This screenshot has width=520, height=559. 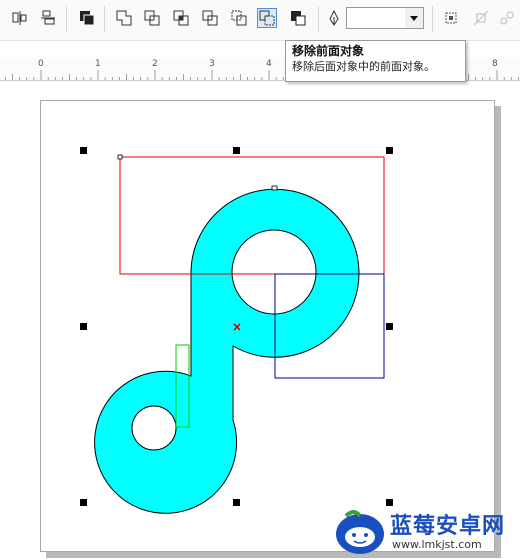 What do you see at coordinates (448, 526) in the screenshot?
I see `watermark-title: 蓝莓安卓网` at bounding box center [448, 526].